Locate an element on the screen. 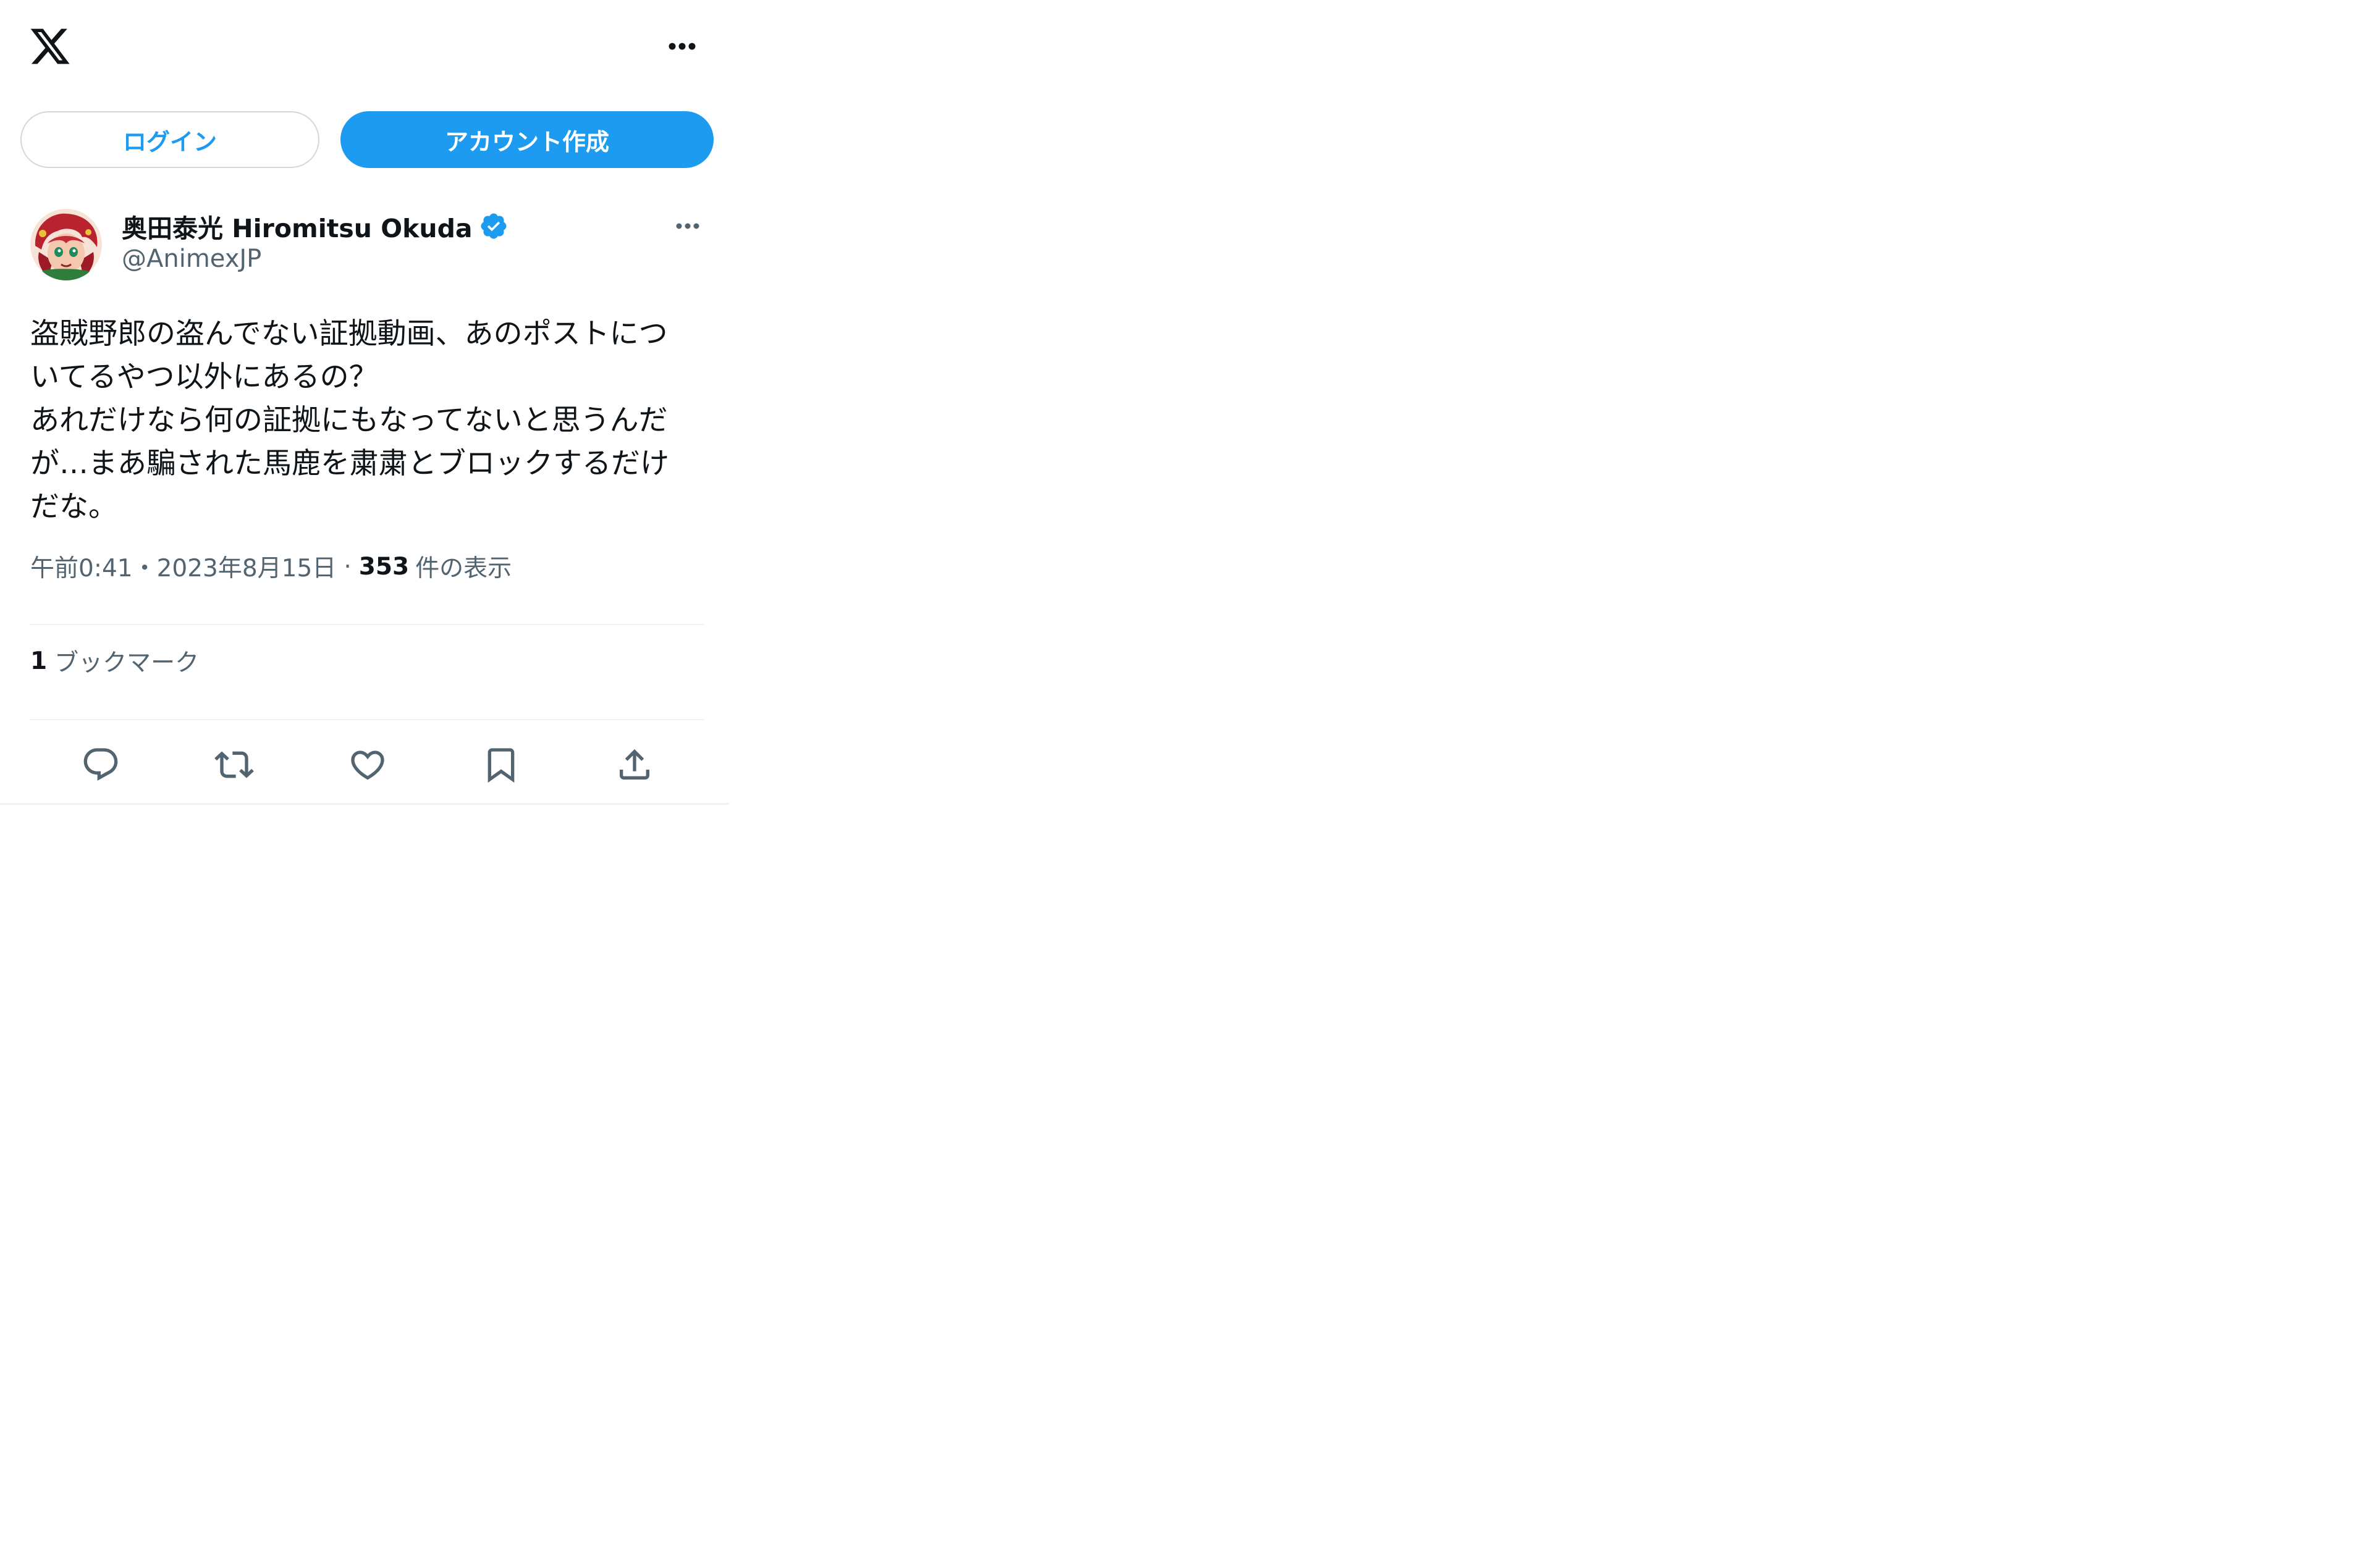 This screenshot has width=2380, height=1564. bookmark-stats: 1 ブックマーク is located at coordinates (115, 660).